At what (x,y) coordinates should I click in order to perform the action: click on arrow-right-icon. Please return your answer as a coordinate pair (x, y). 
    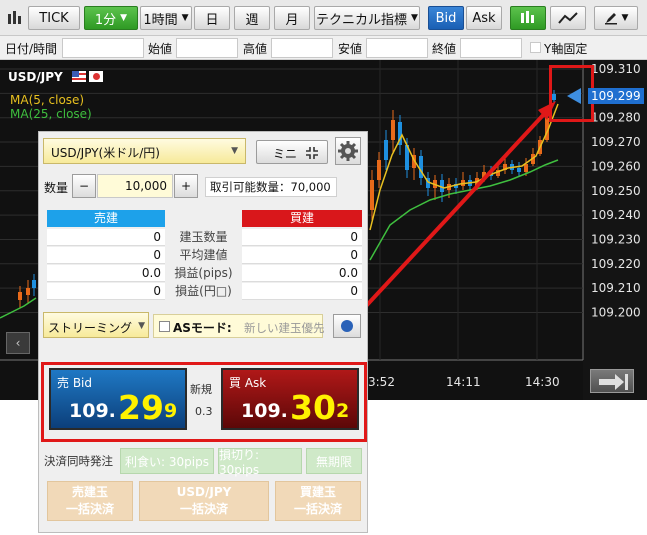
    Looking at the image, I should click on (613, 382).